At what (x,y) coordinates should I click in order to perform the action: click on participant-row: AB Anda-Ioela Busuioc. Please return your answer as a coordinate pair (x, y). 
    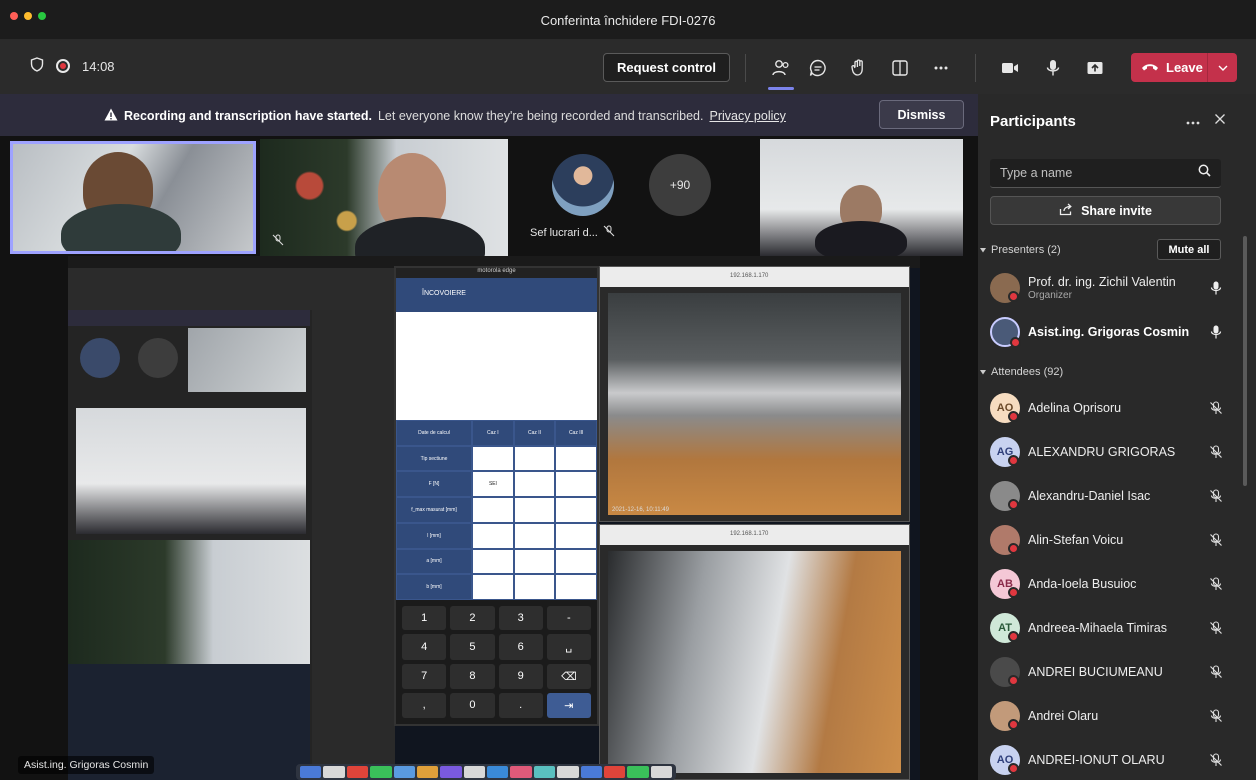
    Looking at the image, I should click on (1107, 584).